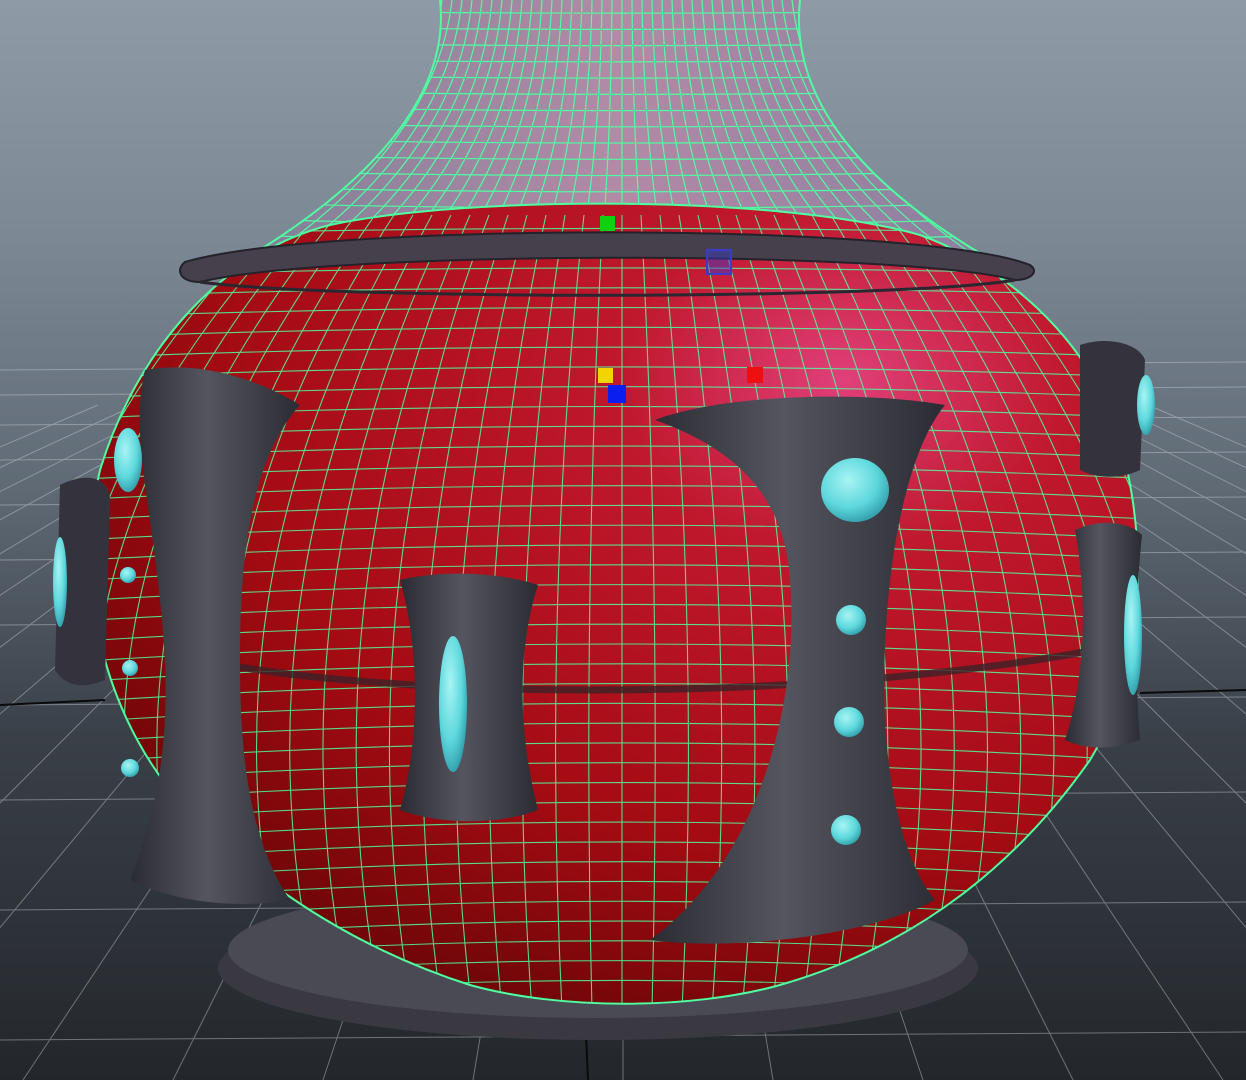  Describe the element at coordinates (855, 490) in the screenshot. I see `gem-large-front` at that location.